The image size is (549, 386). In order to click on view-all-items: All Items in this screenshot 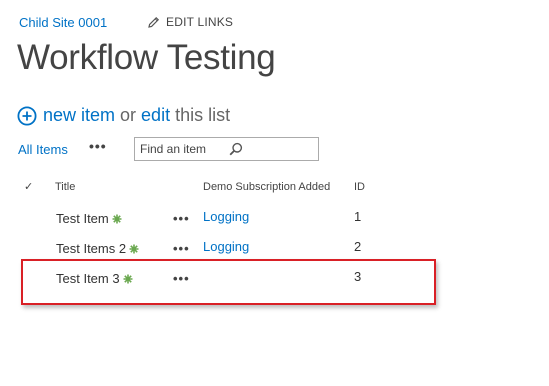, I will do `click(43, 149)`.